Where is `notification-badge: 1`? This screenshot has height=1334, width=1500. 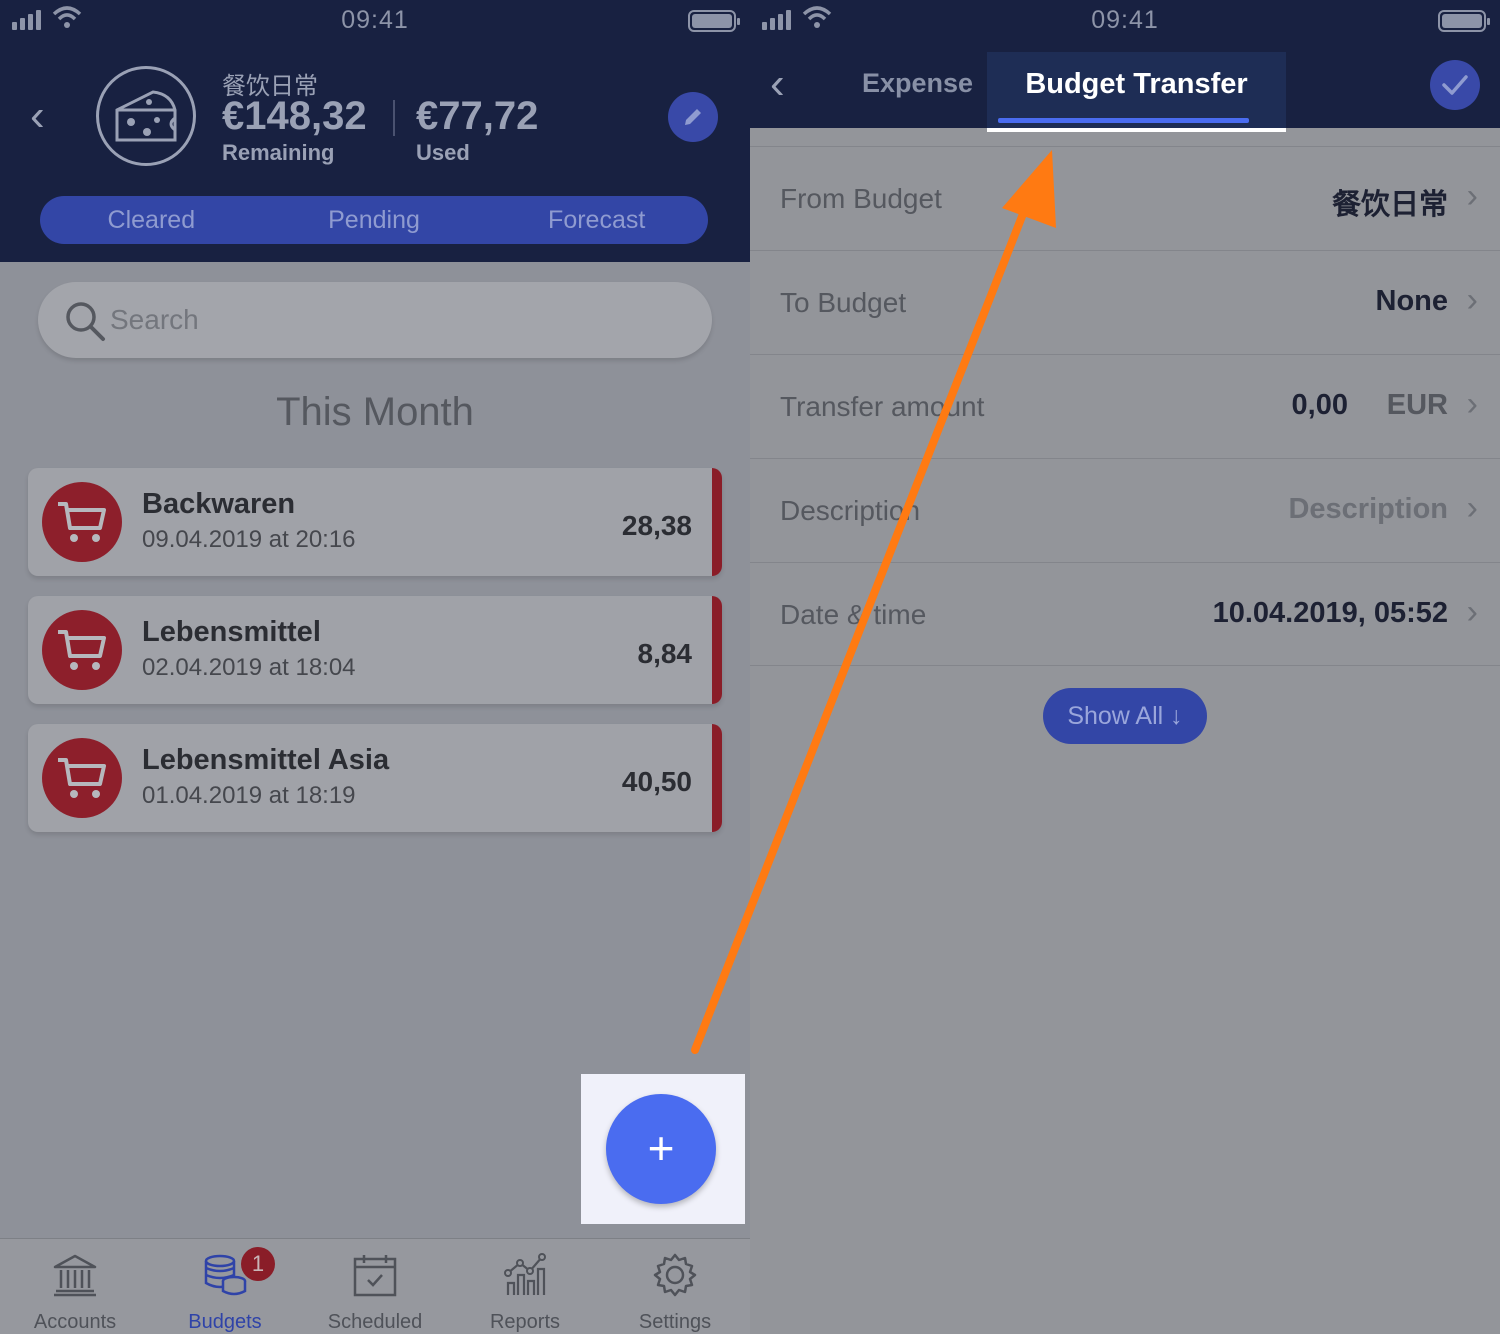 notification-badge: 1 is located at coordinates (258, 1264).